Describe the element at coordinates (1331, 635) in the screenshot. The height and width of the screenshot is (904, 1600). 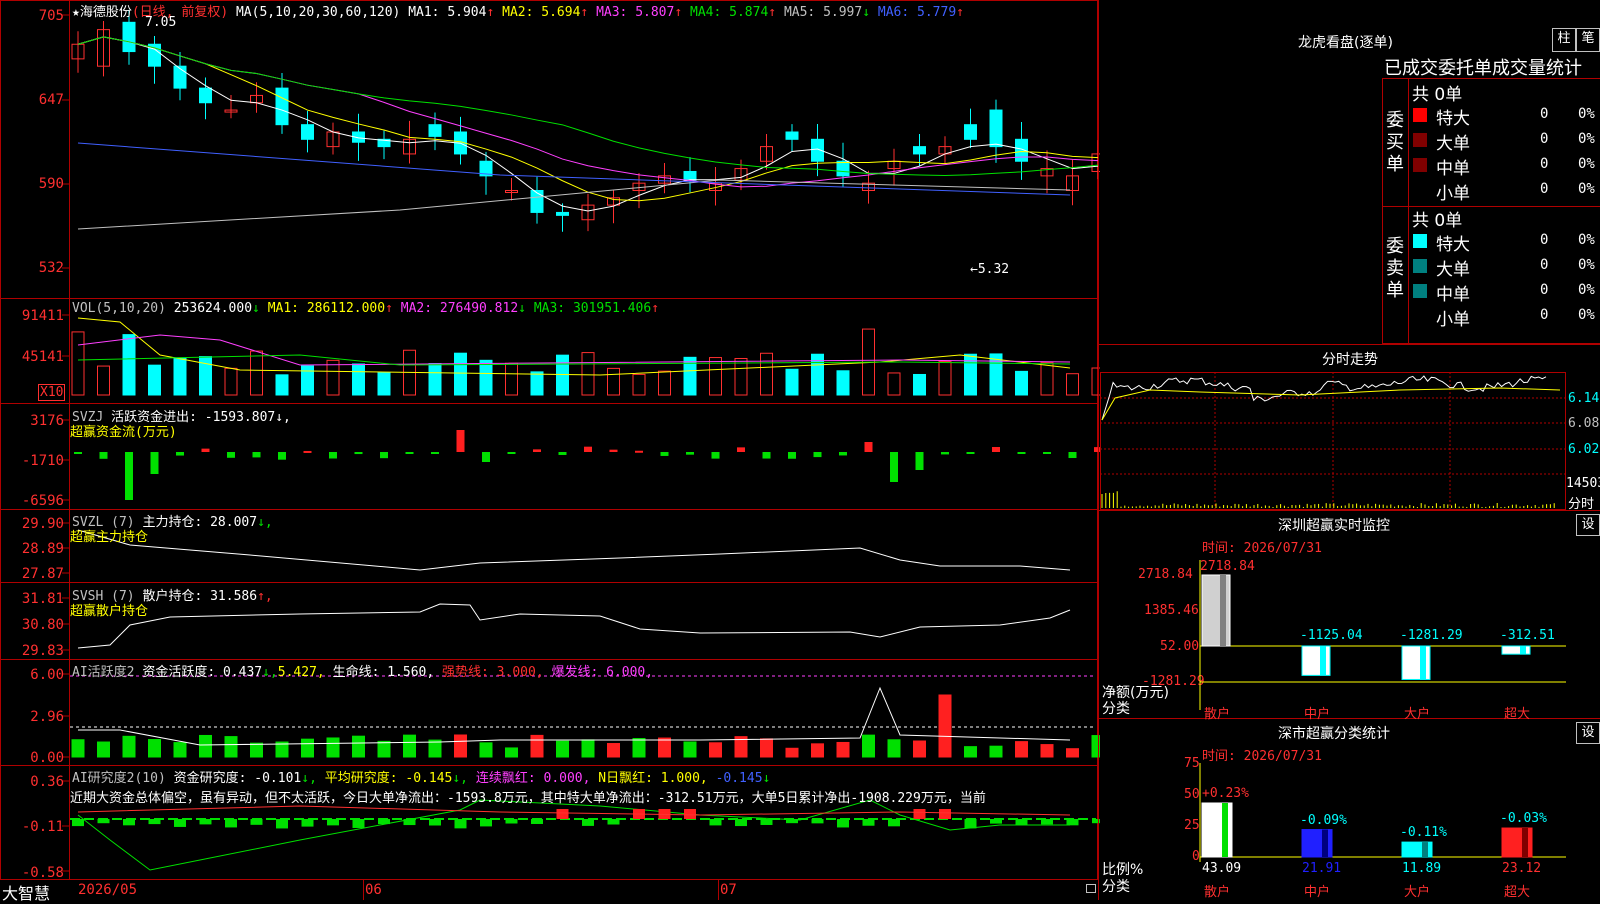
I see `monitor-bar-label: -1125.04` at that location.